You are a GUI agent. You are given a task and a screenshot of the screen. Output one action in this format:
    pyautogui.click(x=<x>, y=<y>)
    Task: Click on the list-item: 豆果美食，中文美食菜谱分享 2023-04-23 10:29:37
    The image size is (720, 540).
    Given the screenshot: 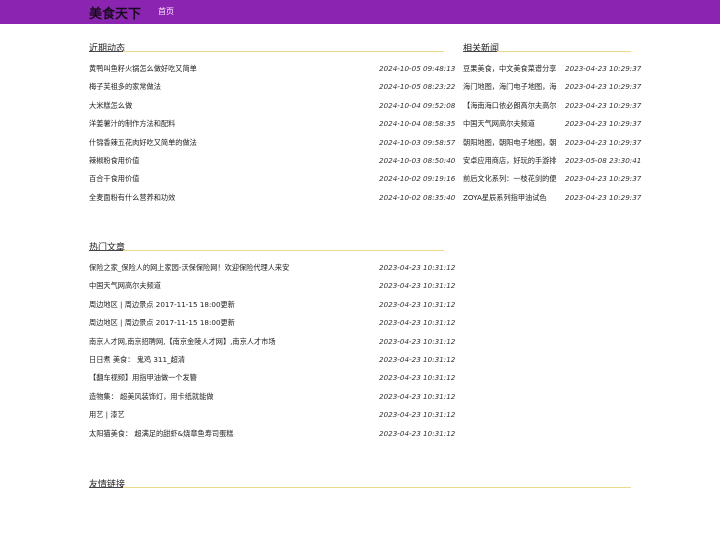 What is the action you would take?
    pyautogui.click(x=554, y=69)
    